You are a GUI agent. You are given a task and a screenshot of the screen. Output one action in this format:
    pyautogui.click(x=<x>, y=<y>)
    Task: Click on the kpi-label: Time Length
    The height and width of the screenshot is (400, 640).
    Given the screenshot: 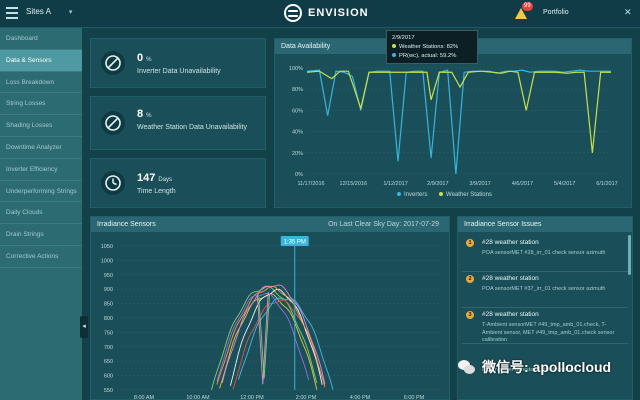 What is the action you would take?
    pyautogui.click(x=156, y=191)
    